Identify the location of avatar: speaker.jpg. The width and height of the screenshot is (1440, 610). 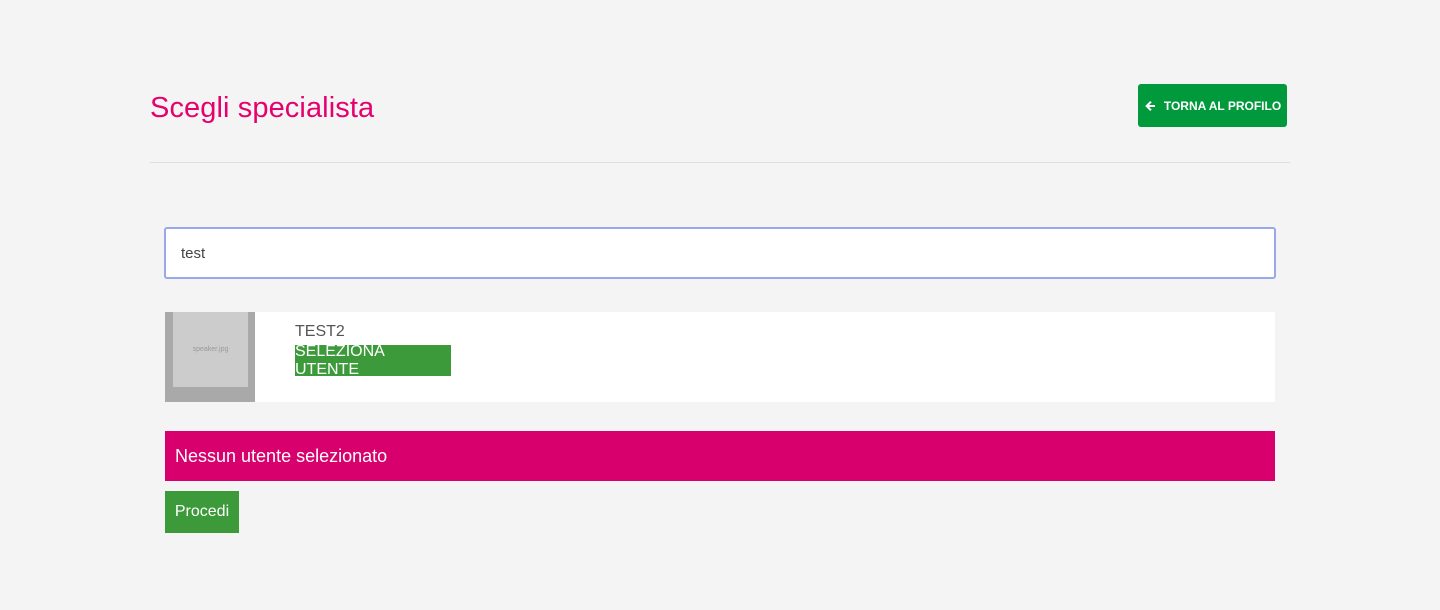
(210, 357).